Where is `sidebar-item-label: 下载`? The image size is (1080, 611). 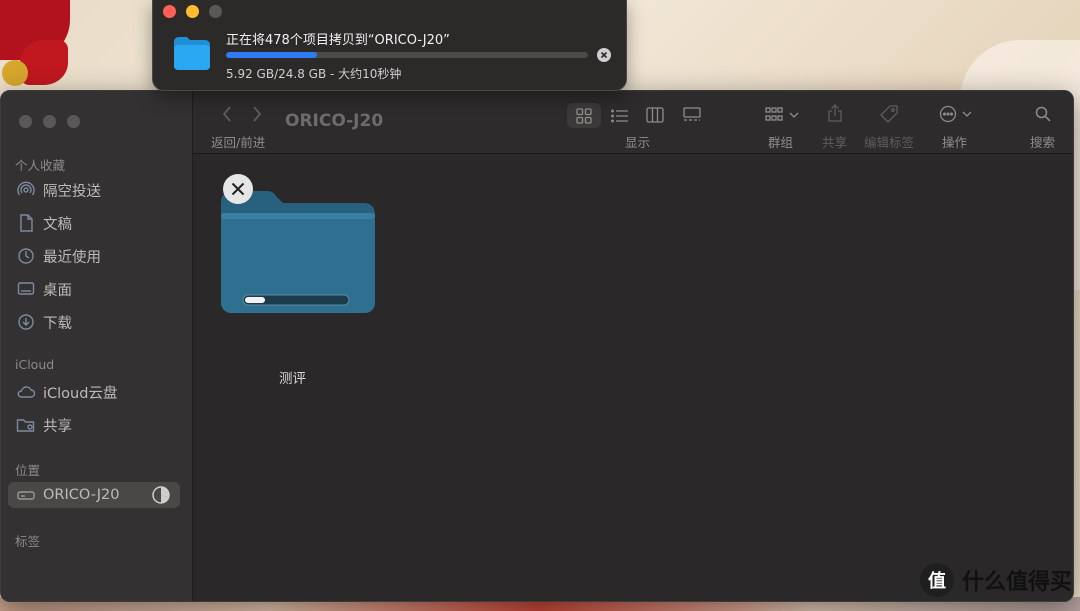 sidebar-item-label: 下载 is located at coordinates (57, 323).